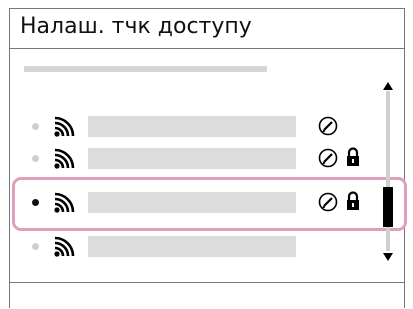  What do you see at coordinates (388, 171) in the screenshot?
I see `scrollbar-track` at bounding box center [388, 171].